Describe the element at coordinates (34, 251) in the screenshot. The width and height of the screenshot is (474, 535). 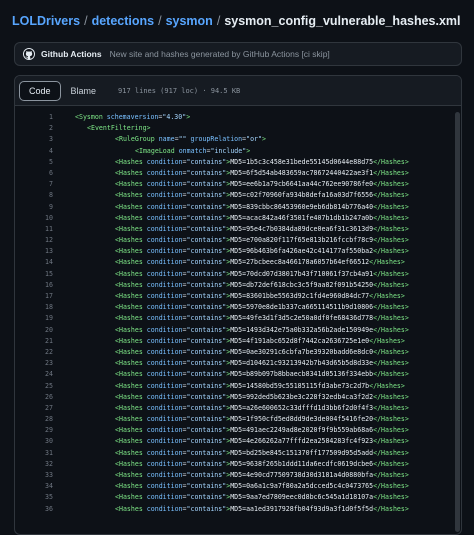
I see `line-number: 13` at that location.